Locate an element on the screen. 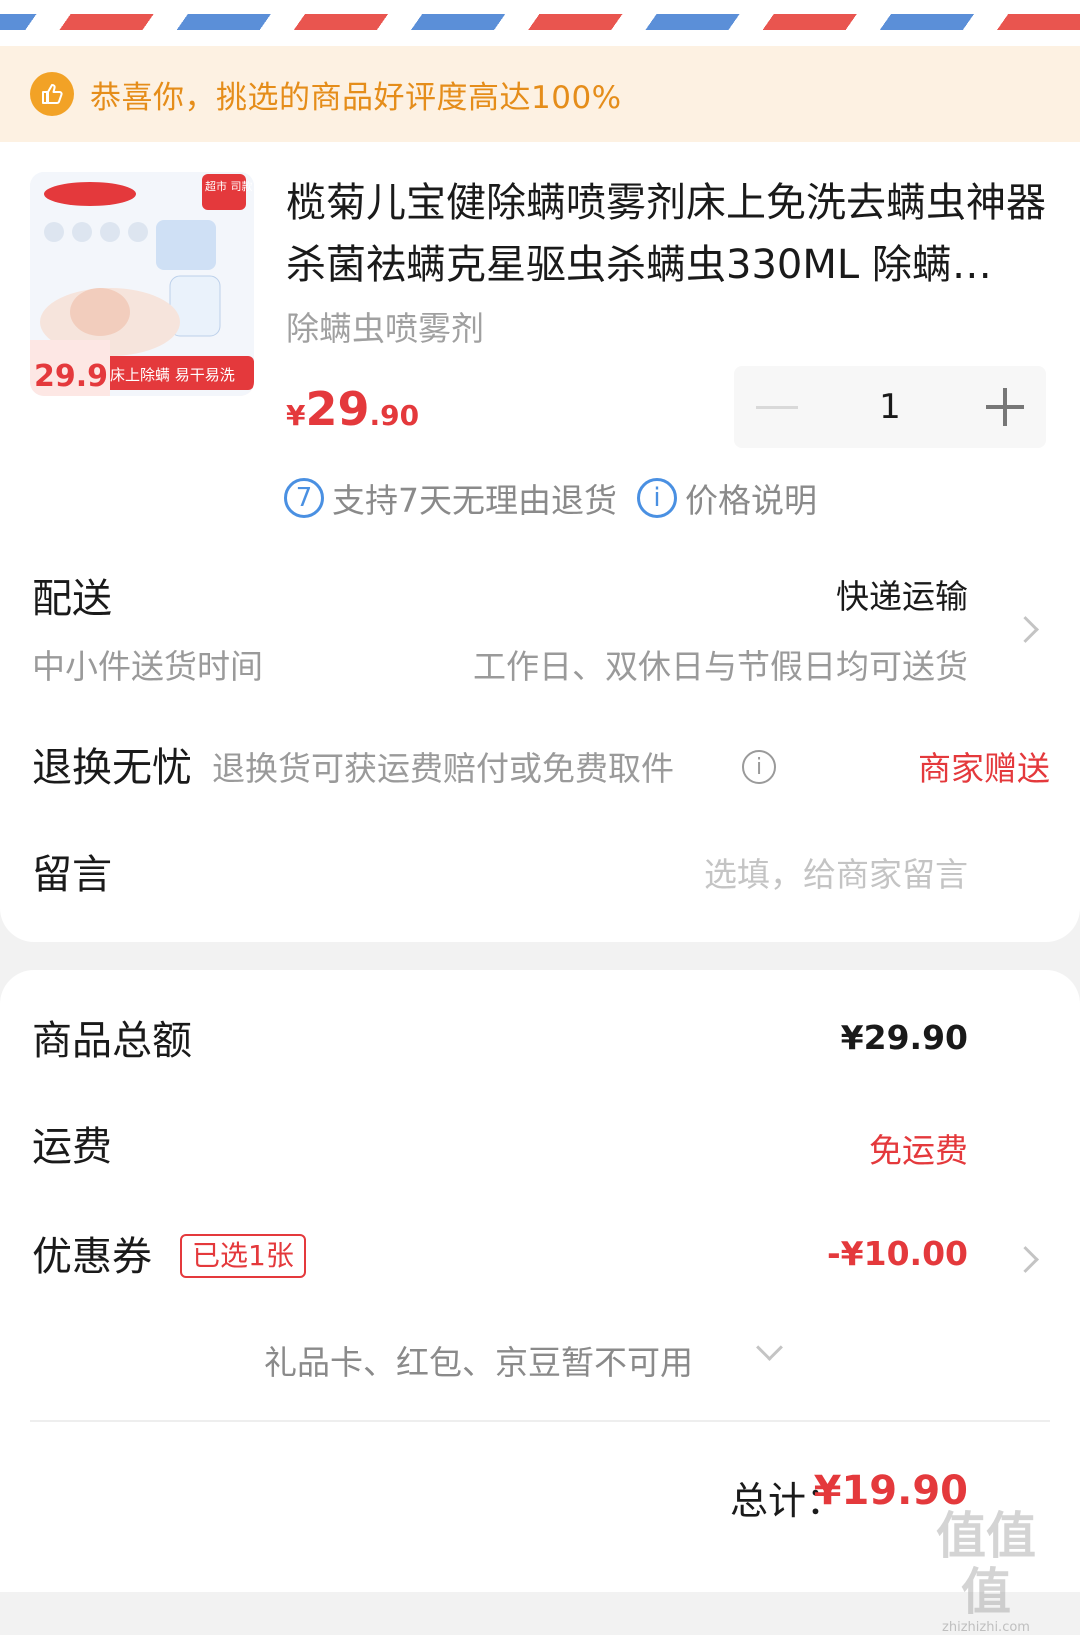 This screenshot has height=1635, width=1080. image-tag-text: 超市 司款 is located at coordinates (229, 186).